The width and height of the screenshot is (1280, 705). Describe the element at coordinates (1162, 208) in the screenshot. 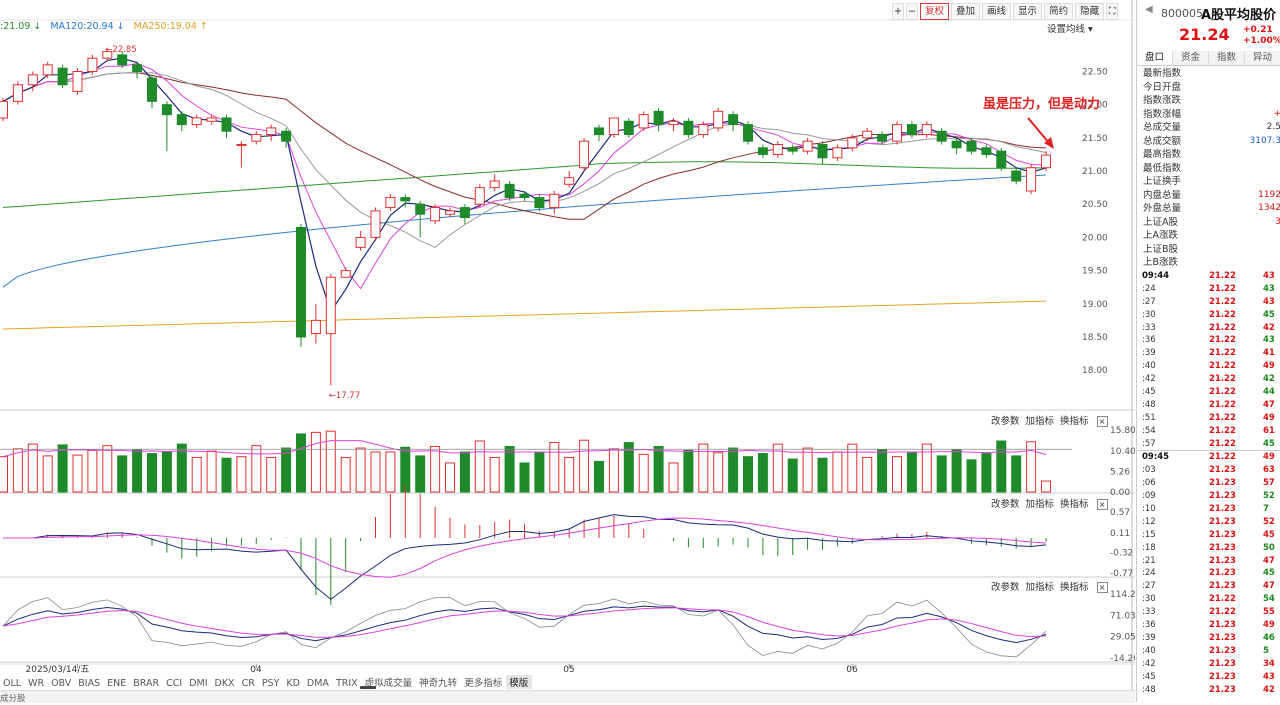

I see `stats-label: 外盘总量` at that location.